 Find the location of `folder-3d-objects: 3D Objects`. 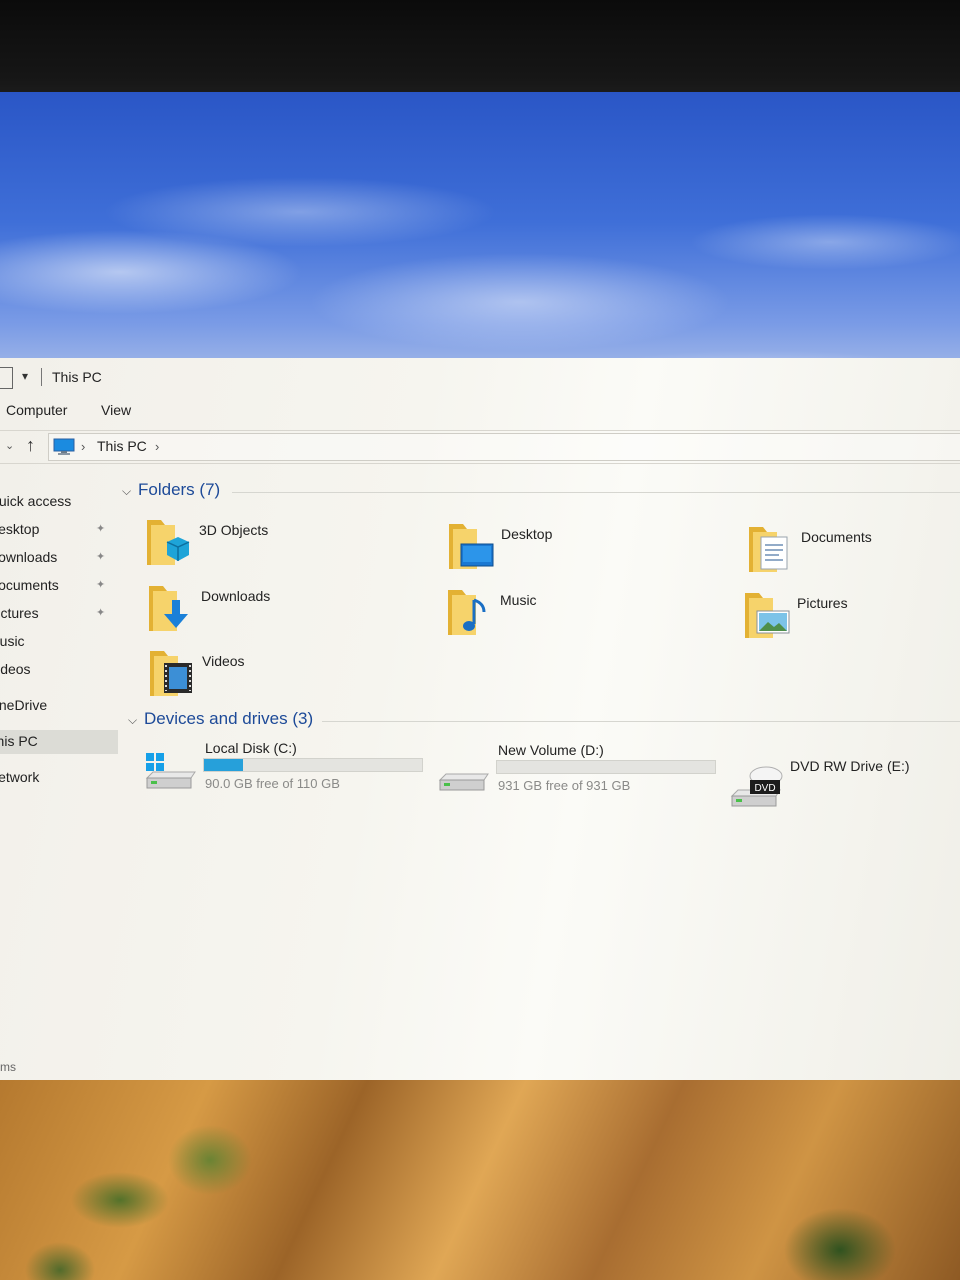

folder-3d-objects: 3D Objects is located at coordinates (275, 546).